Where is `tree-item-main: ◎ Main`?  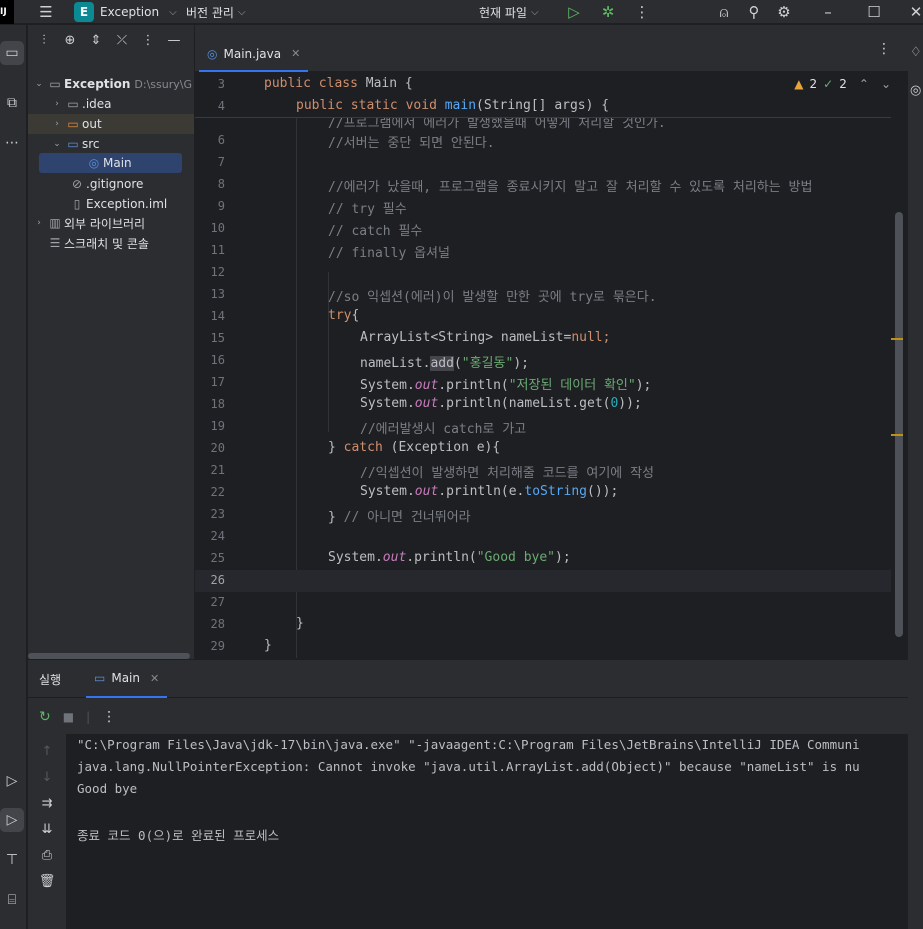
tree-item-main: ◎ Main is located at coordinates (110, 163).